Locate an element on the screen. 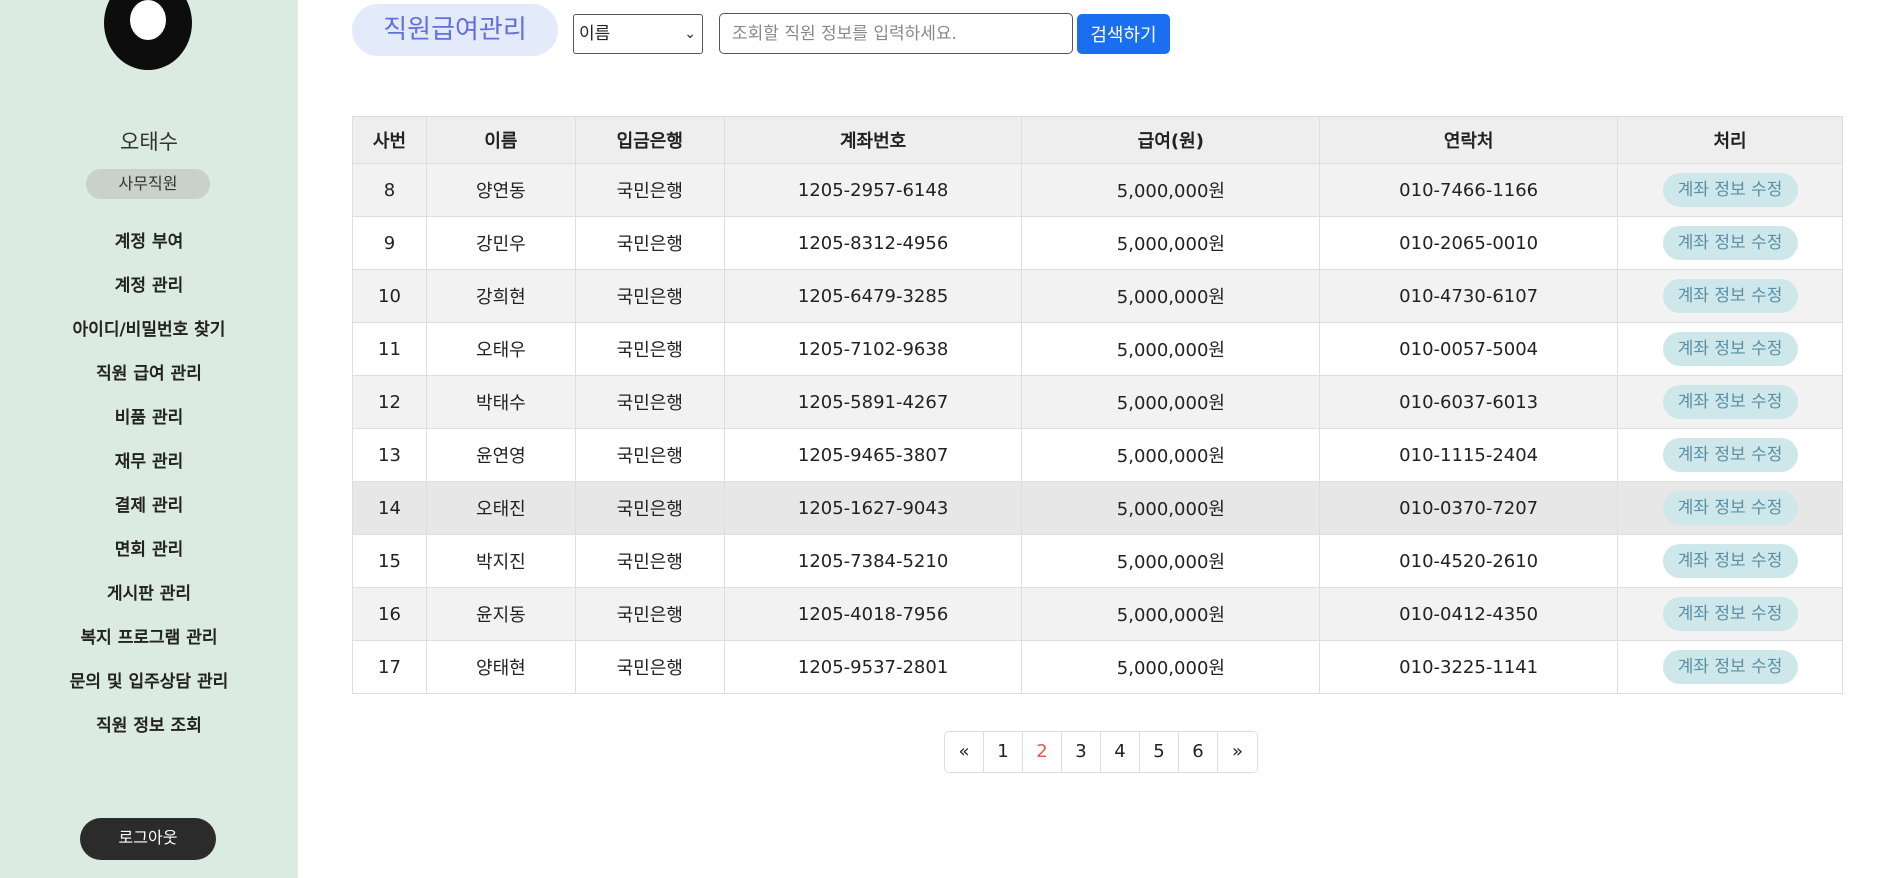 The height and width of the screenshot is (878, 1895). search-input is located at coordinates (896, 33).